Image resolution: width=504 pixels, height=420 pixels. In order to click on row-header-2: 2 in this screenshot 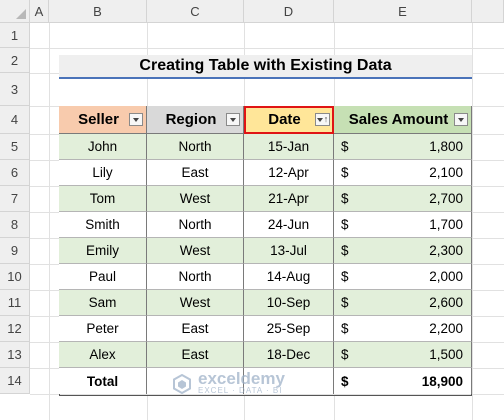, I will do `click(15, 60)`.